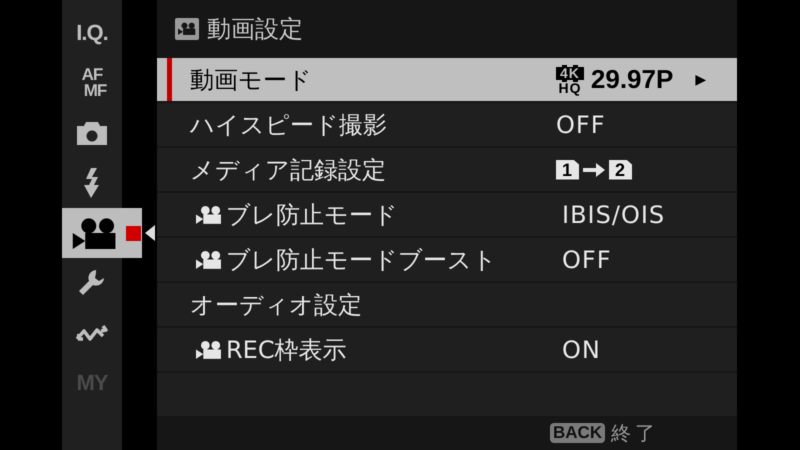  What do you see at coordinates (92, 283) in the screenshot?
I see `wrench-icon` at bounding box center [92, 283].